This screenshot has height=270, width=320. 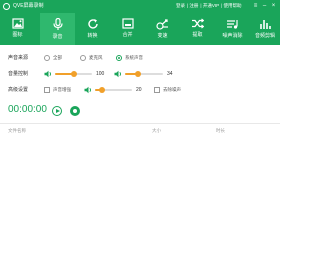 I want to click on nav-item-speed: 变速, so click(x=162, y=29).